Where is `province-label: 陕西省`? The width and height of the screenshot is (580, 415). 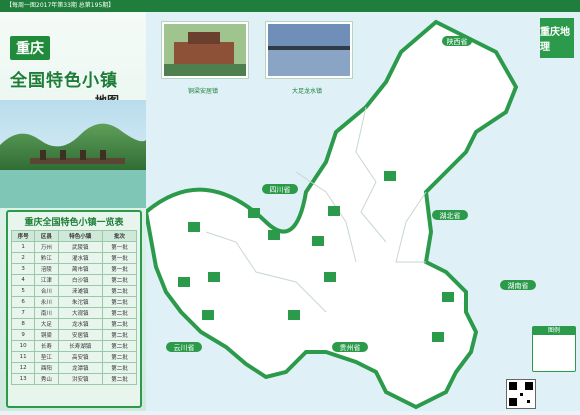
province-label: 陕西省 is located at coordinates (457, 41).